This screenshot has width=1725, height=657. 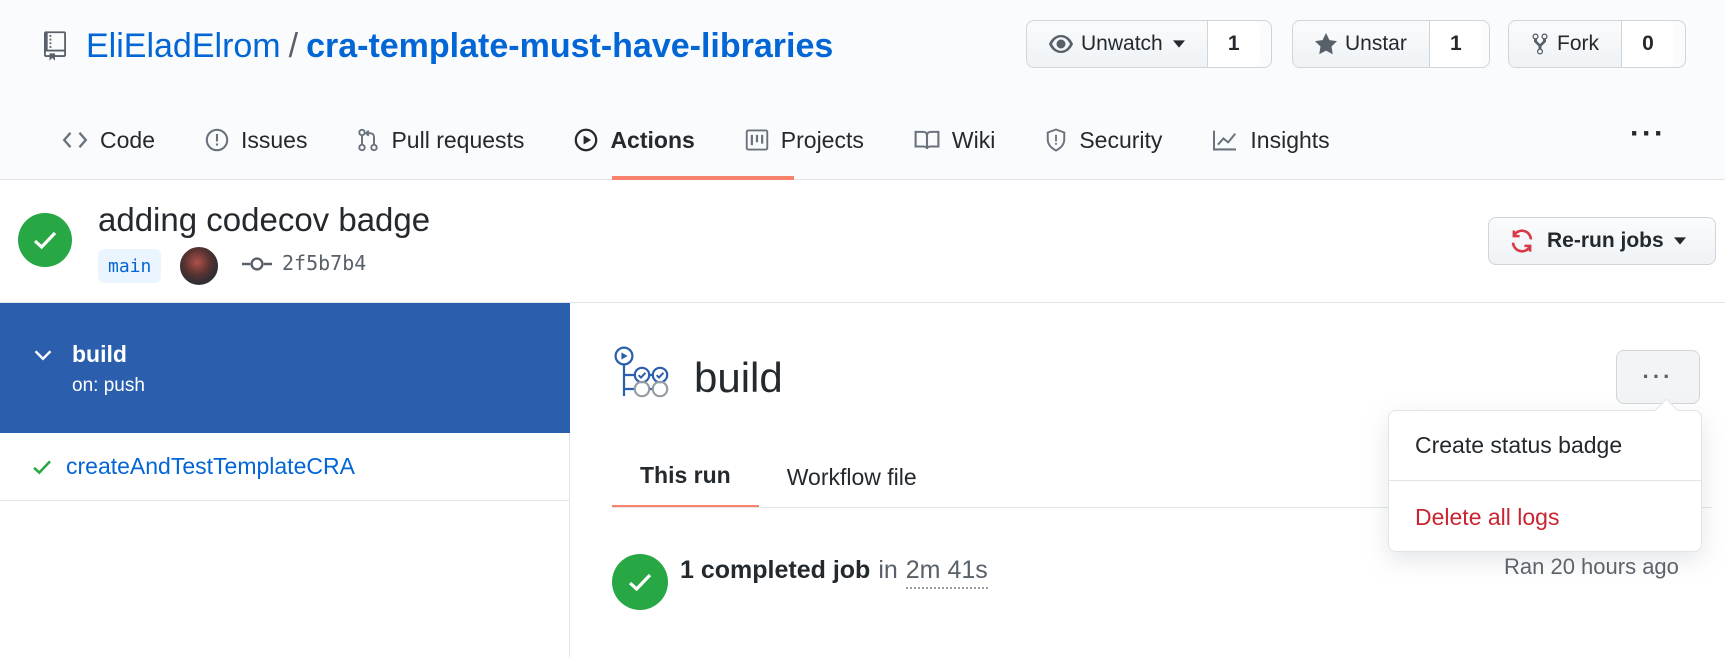 What do you see at coordinates (1056, 140) in the screenshot?
I see `shield-icon` at bounding box center [1056, 140].